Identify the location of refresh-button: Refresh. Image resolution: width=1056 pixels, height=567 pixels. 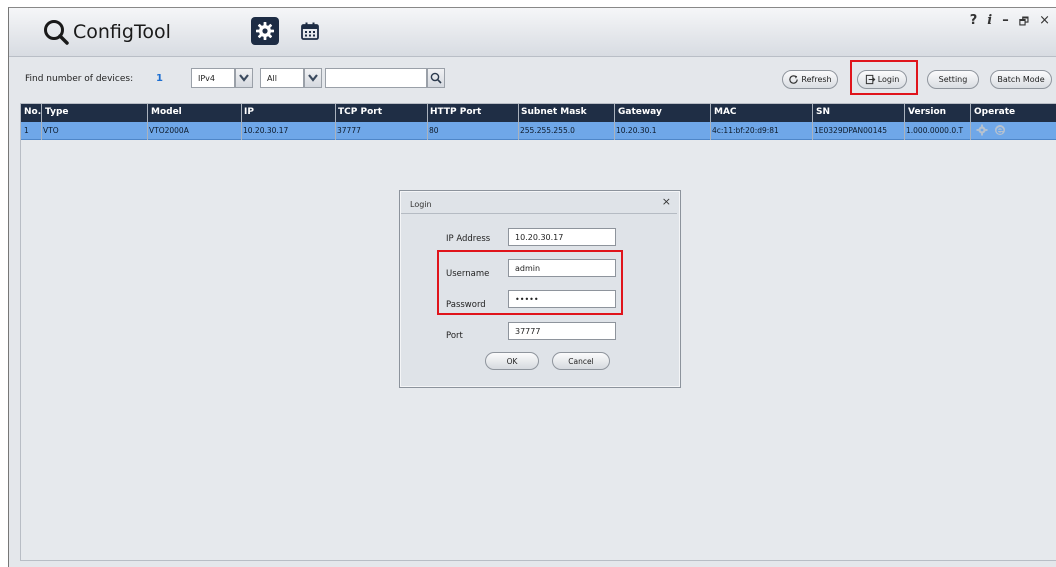
(810, 79).